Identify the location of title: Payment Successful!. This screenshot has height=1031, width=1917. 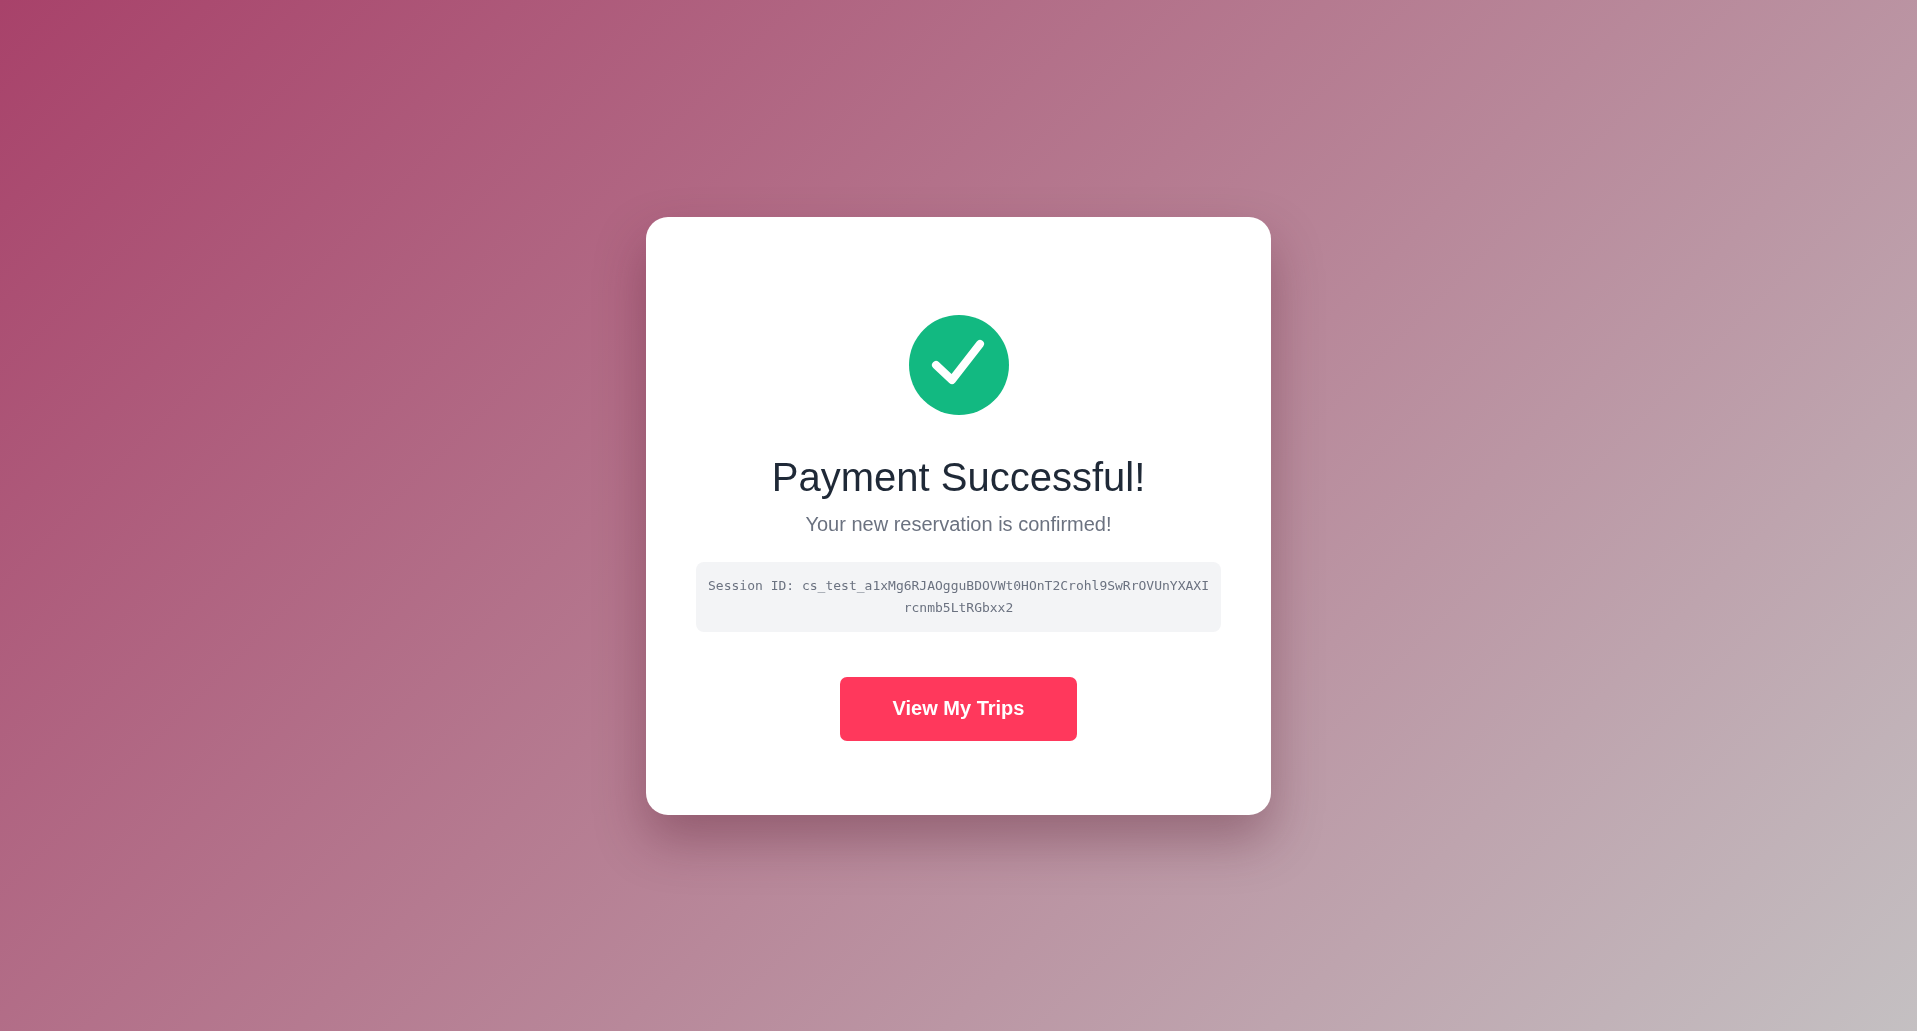
(958, 477).